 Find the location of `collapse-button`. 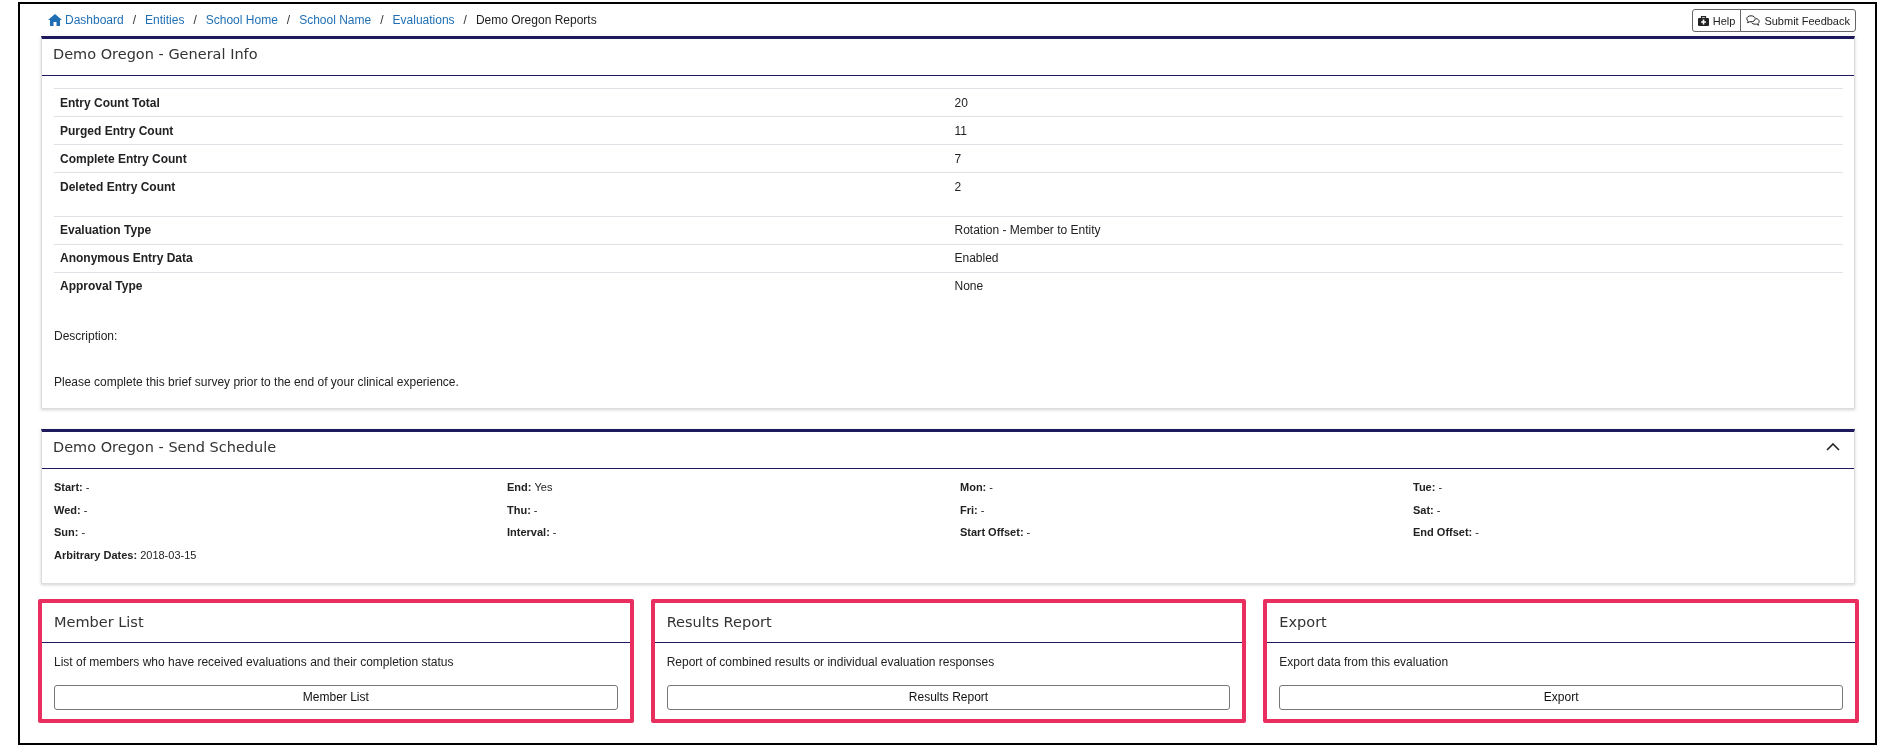

collapse-button is located at coordinates (1833, 447).